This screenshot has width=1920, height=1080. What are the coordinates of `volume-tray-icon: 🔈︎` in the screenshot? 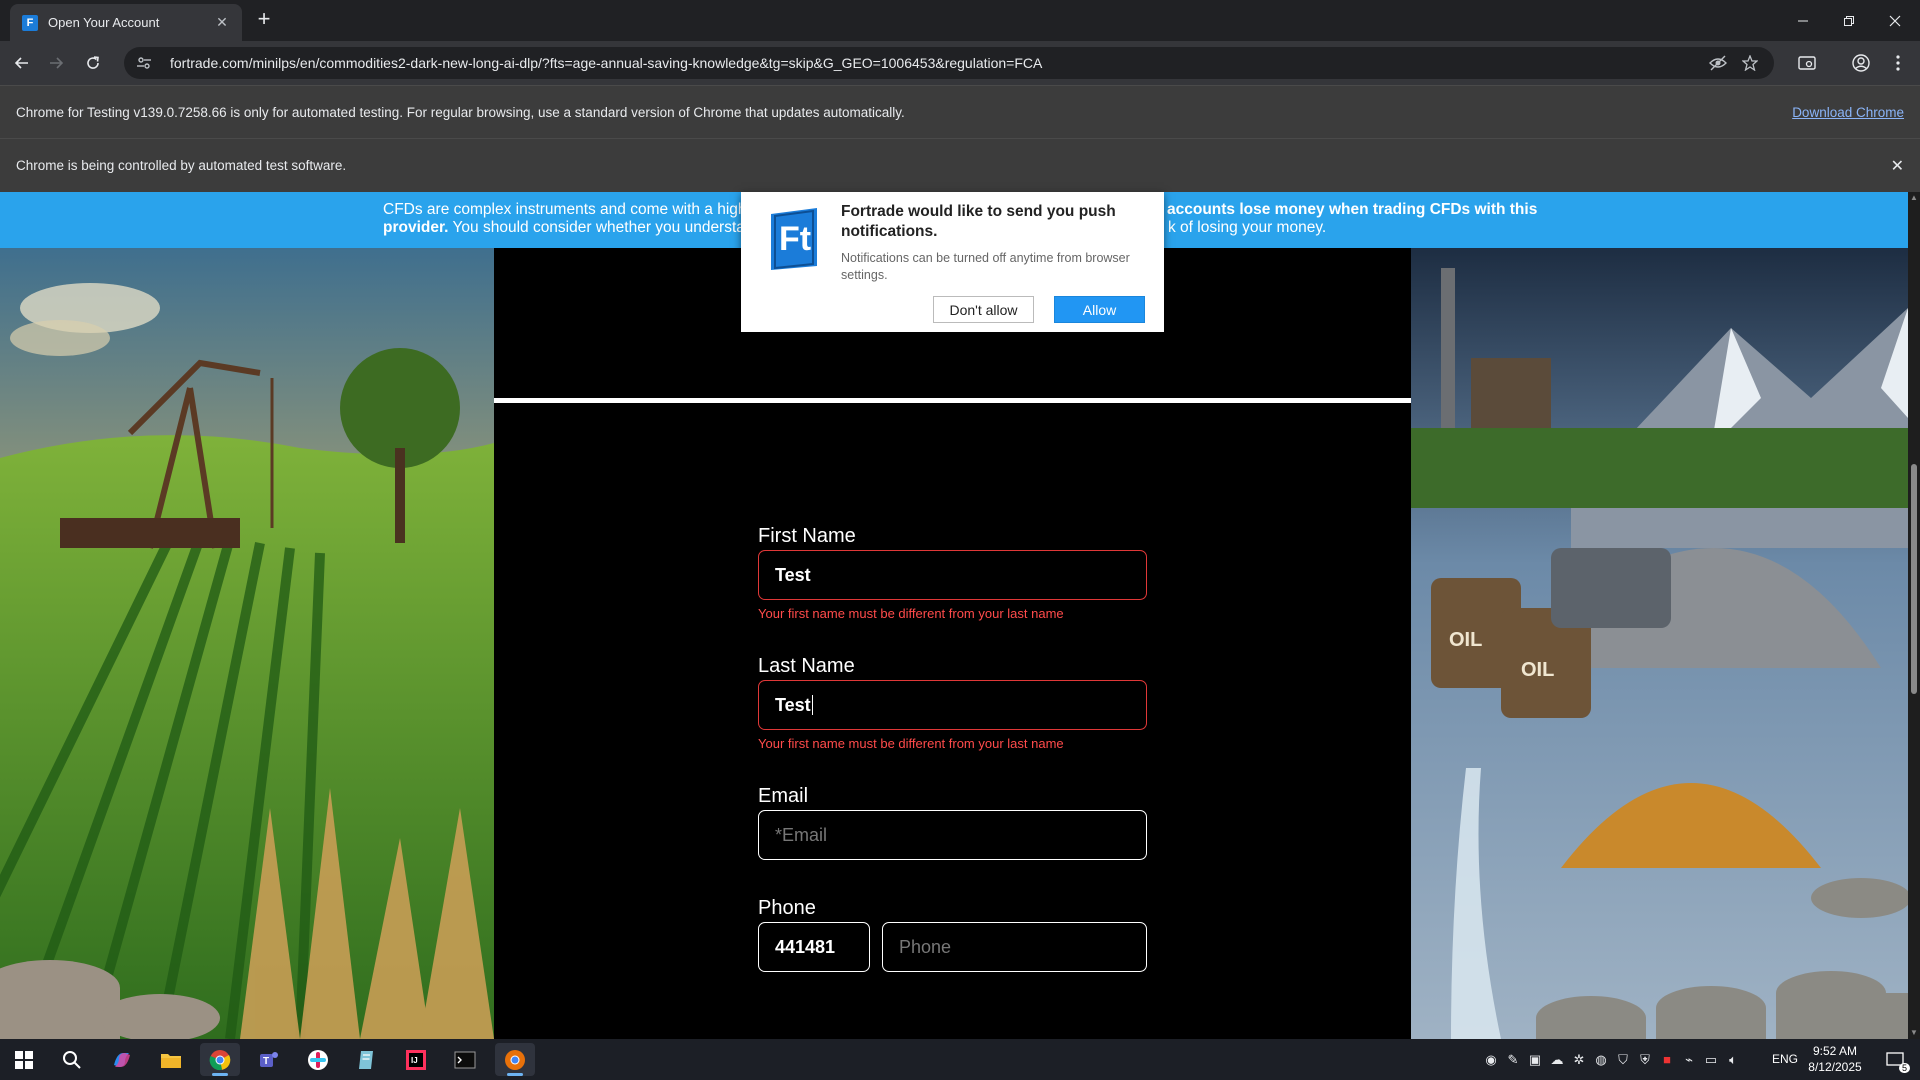 It's located at (1733, 1059).